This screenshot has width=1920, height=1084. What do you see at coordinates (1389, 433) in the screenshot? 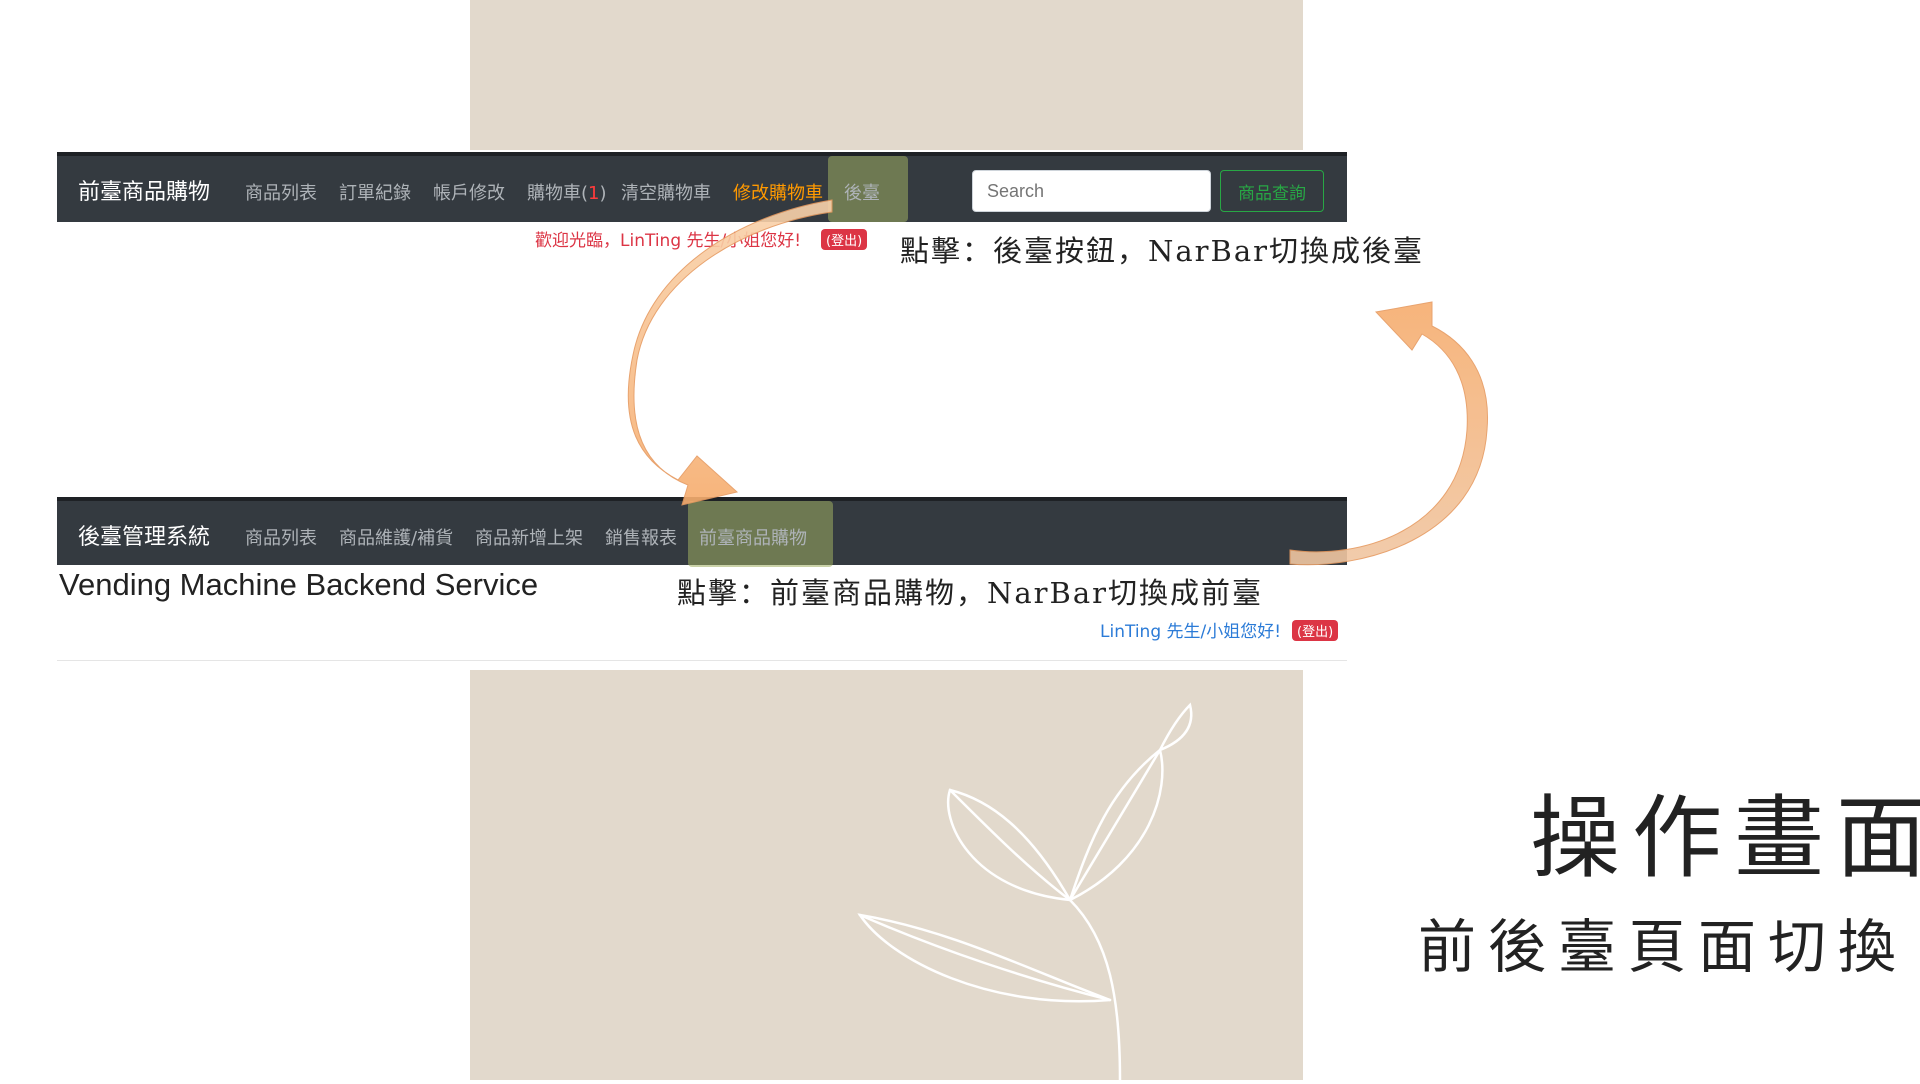
I see `arrow-to-frontend` at bounding box center [1389, 433].